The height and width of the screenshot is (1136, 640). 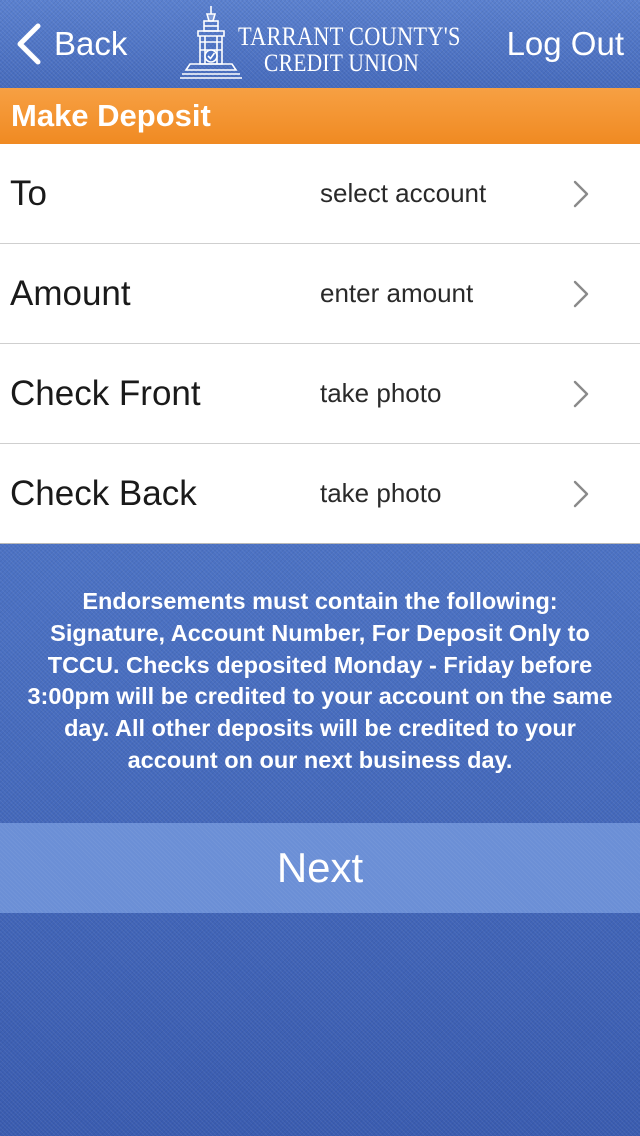 I want to click on row-label: Check Back, so click(x=103, y=493).